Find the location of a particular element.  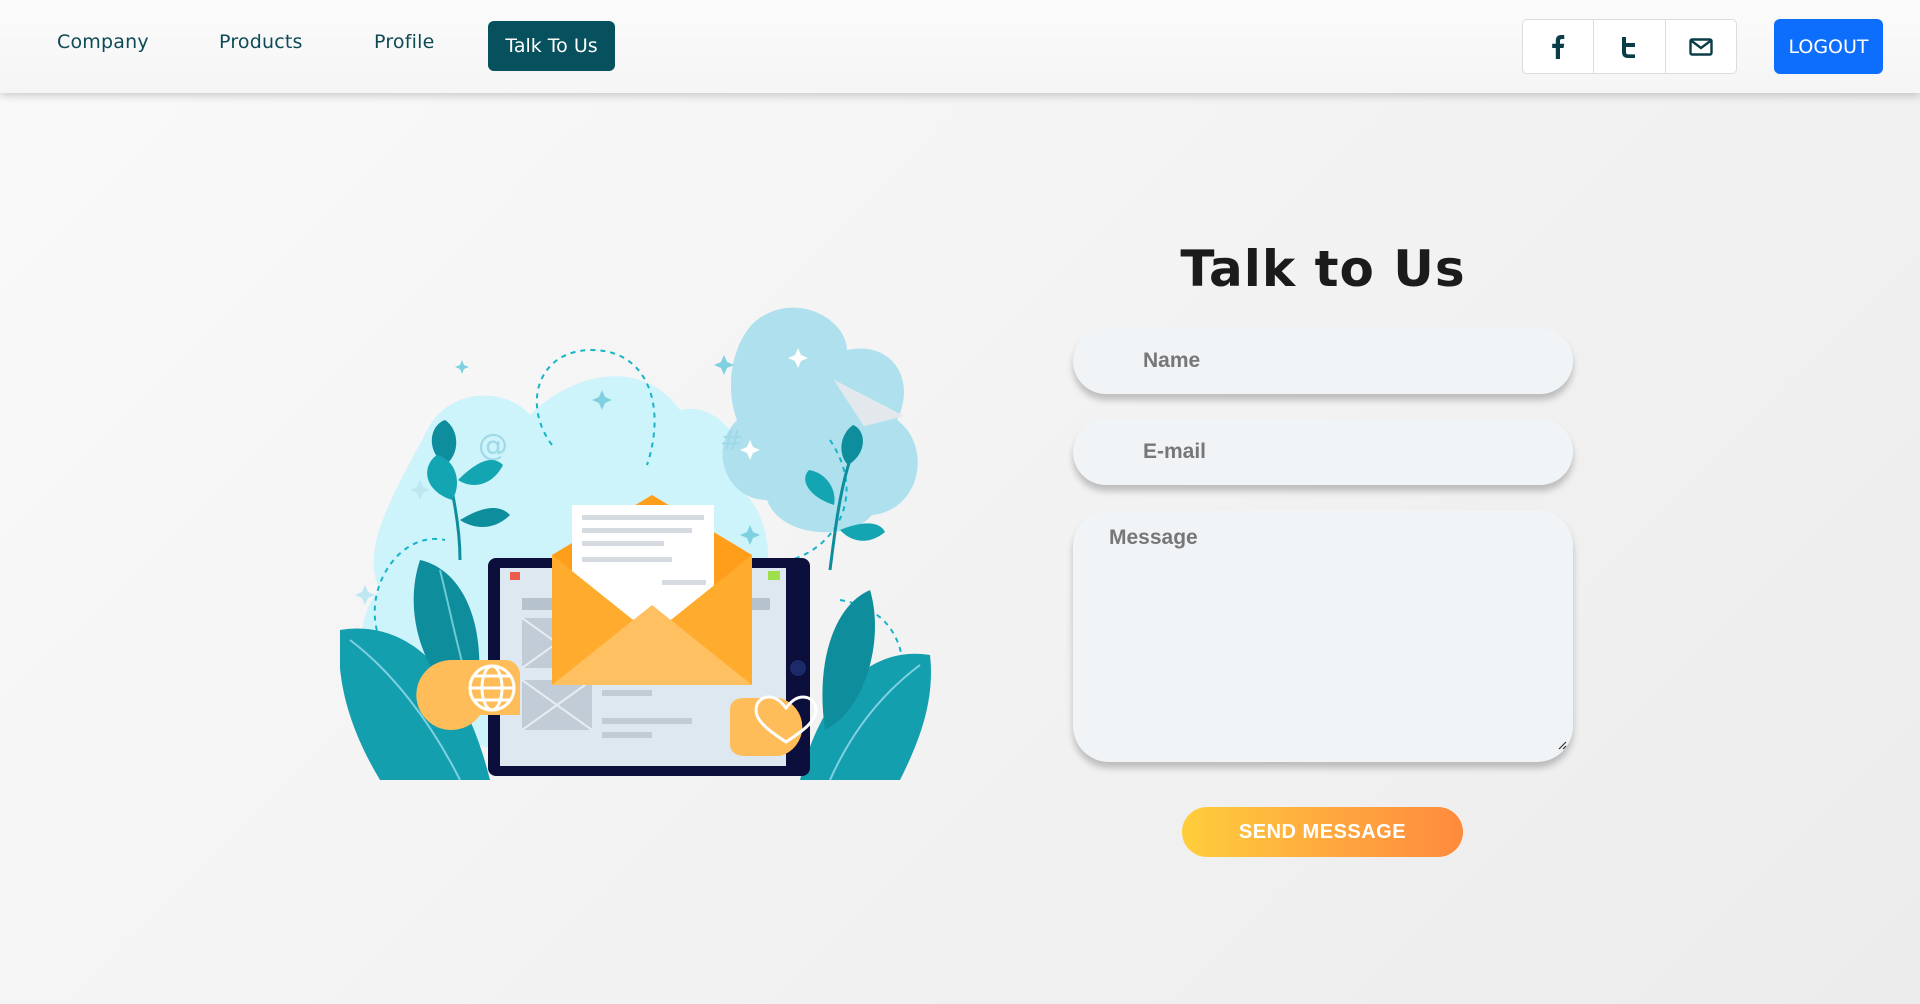

message-placeholder: Message is located at coordinates (1153, 537).